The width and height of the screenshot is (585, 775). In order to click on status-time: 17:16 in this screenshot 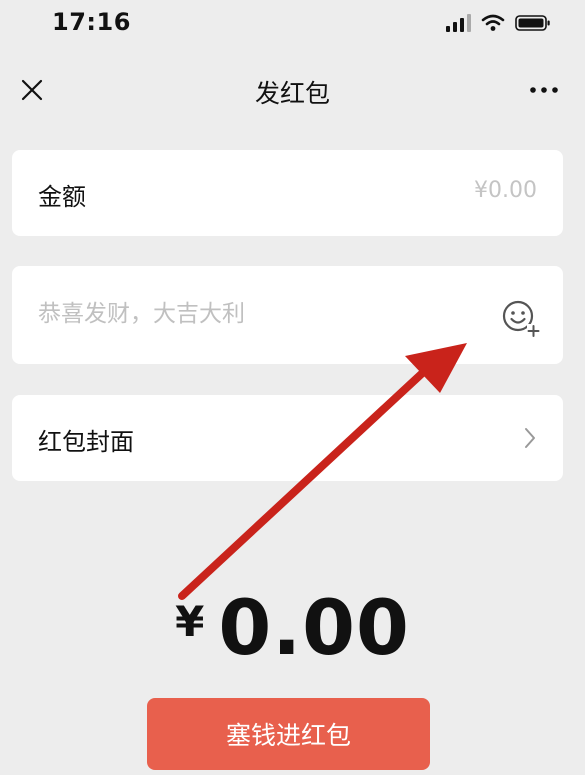, I will do `click(91, 22)`.